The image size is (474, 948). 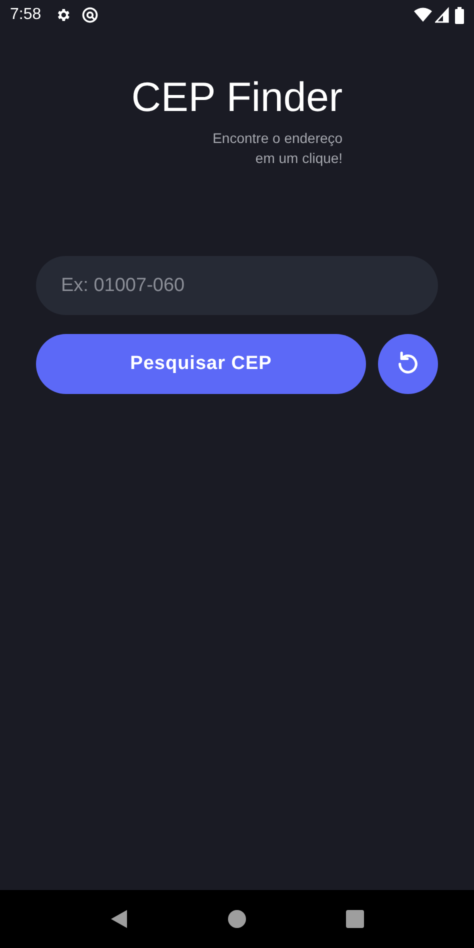 What do you see at coordinates (299, 158) in the screenshot?
I see `subtitle-line: em um clique!` at bounding box center [299, 158].